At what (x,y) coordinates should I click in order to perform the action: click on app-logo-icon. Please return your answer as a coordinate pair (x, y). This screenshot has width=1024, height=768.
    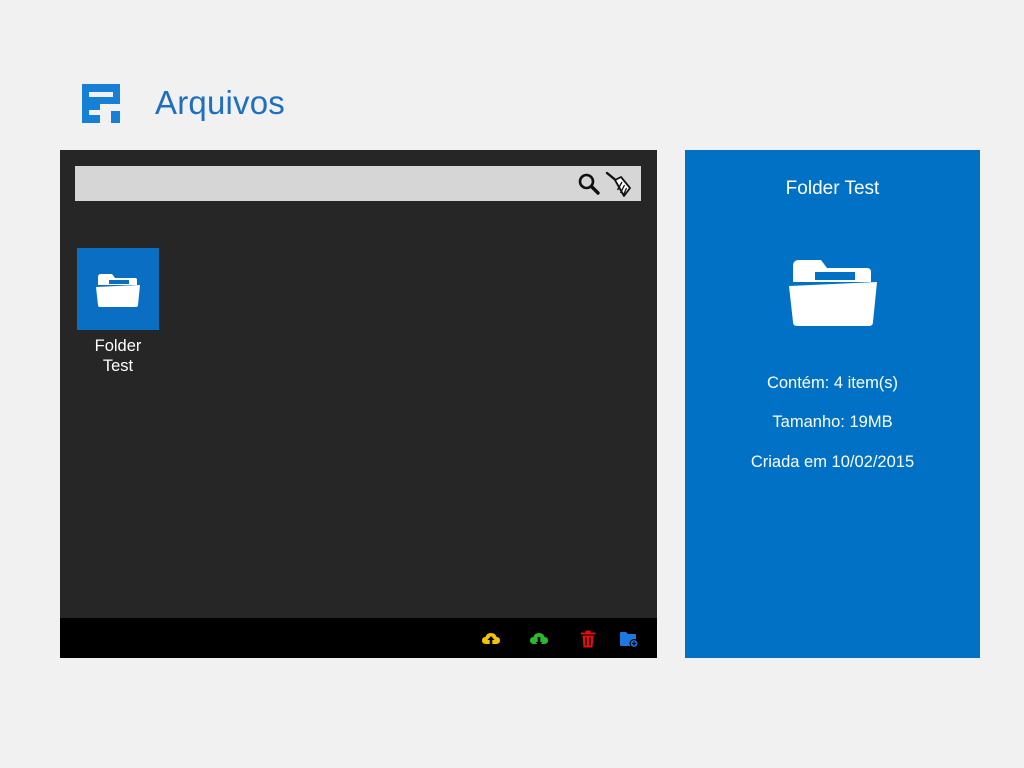
    Looking at the image, I should click on (101, 103).